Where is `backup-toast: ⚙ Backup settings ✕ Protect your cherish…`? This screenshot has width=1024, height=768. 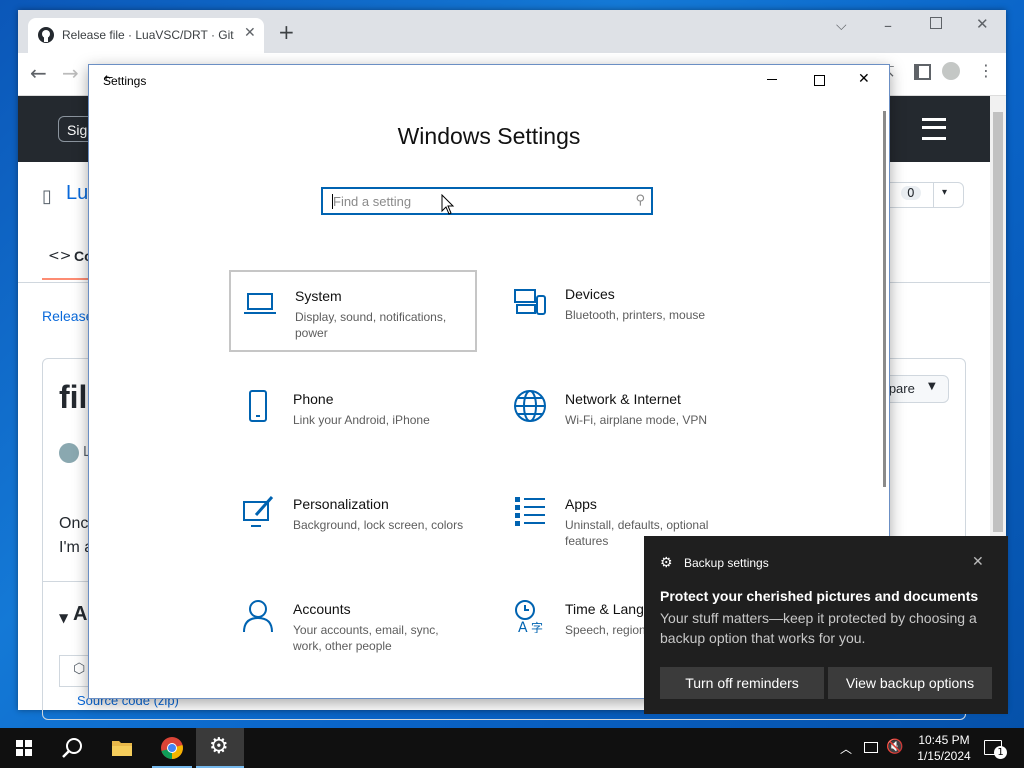
backup-toast: ⚙ Backup settings ✕ Protect your cherish… is located at coordinates (826, 625).